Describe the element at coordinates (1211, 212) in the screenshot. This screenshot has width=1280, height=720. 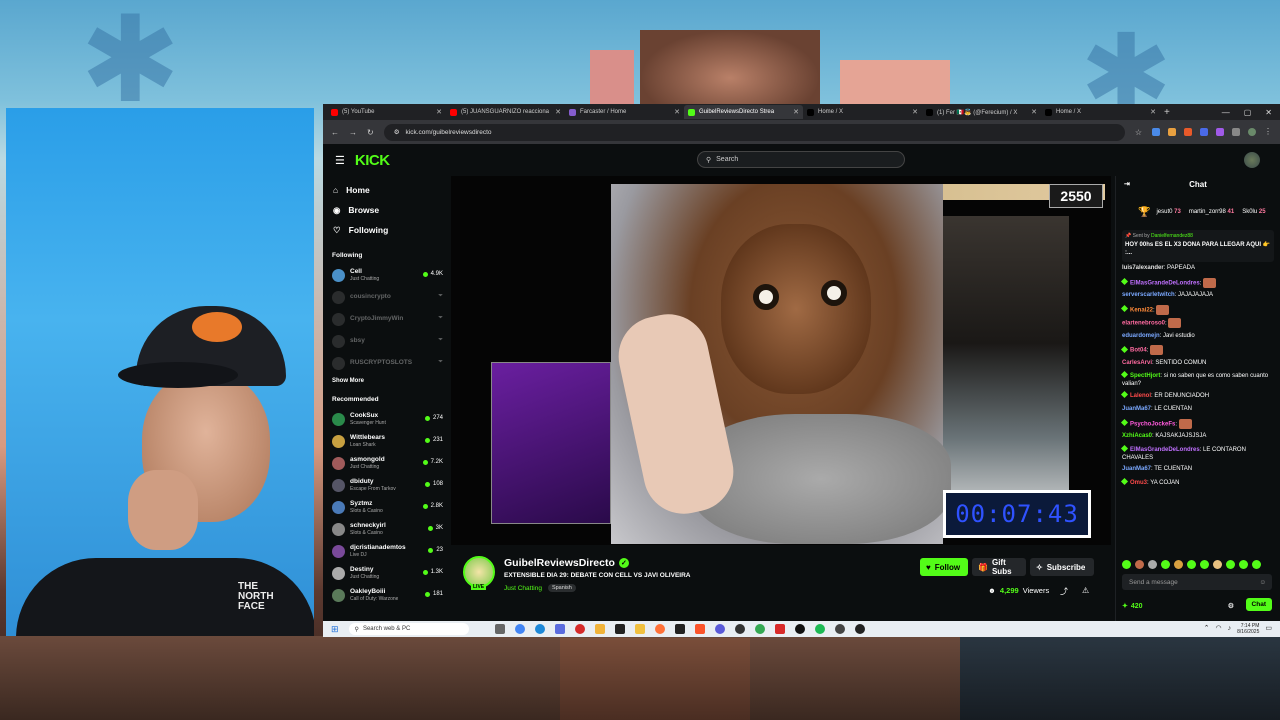
I see `leaderboard-entry: martin_zorr98 41` at that location.